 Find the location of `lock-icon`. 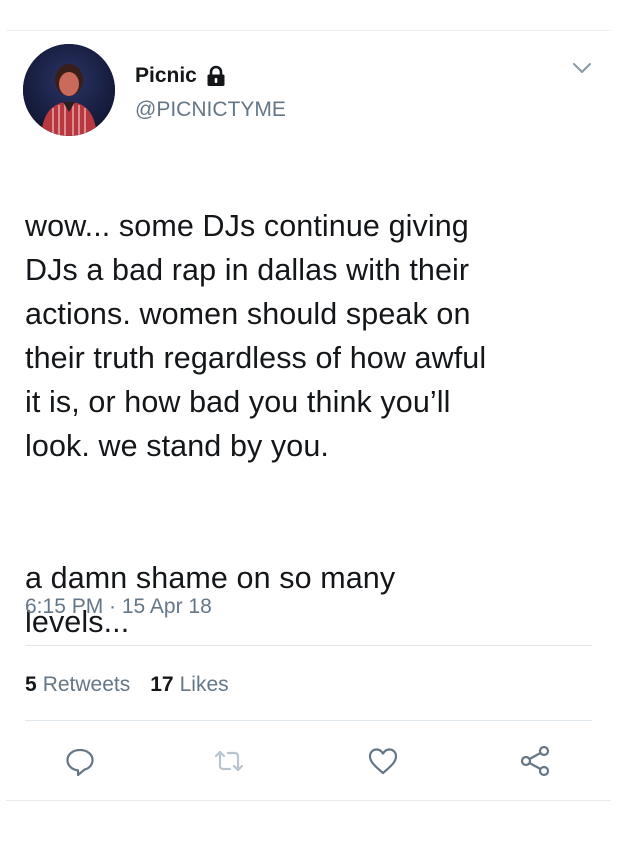

lock-icon is located at coordinates (216, 76).